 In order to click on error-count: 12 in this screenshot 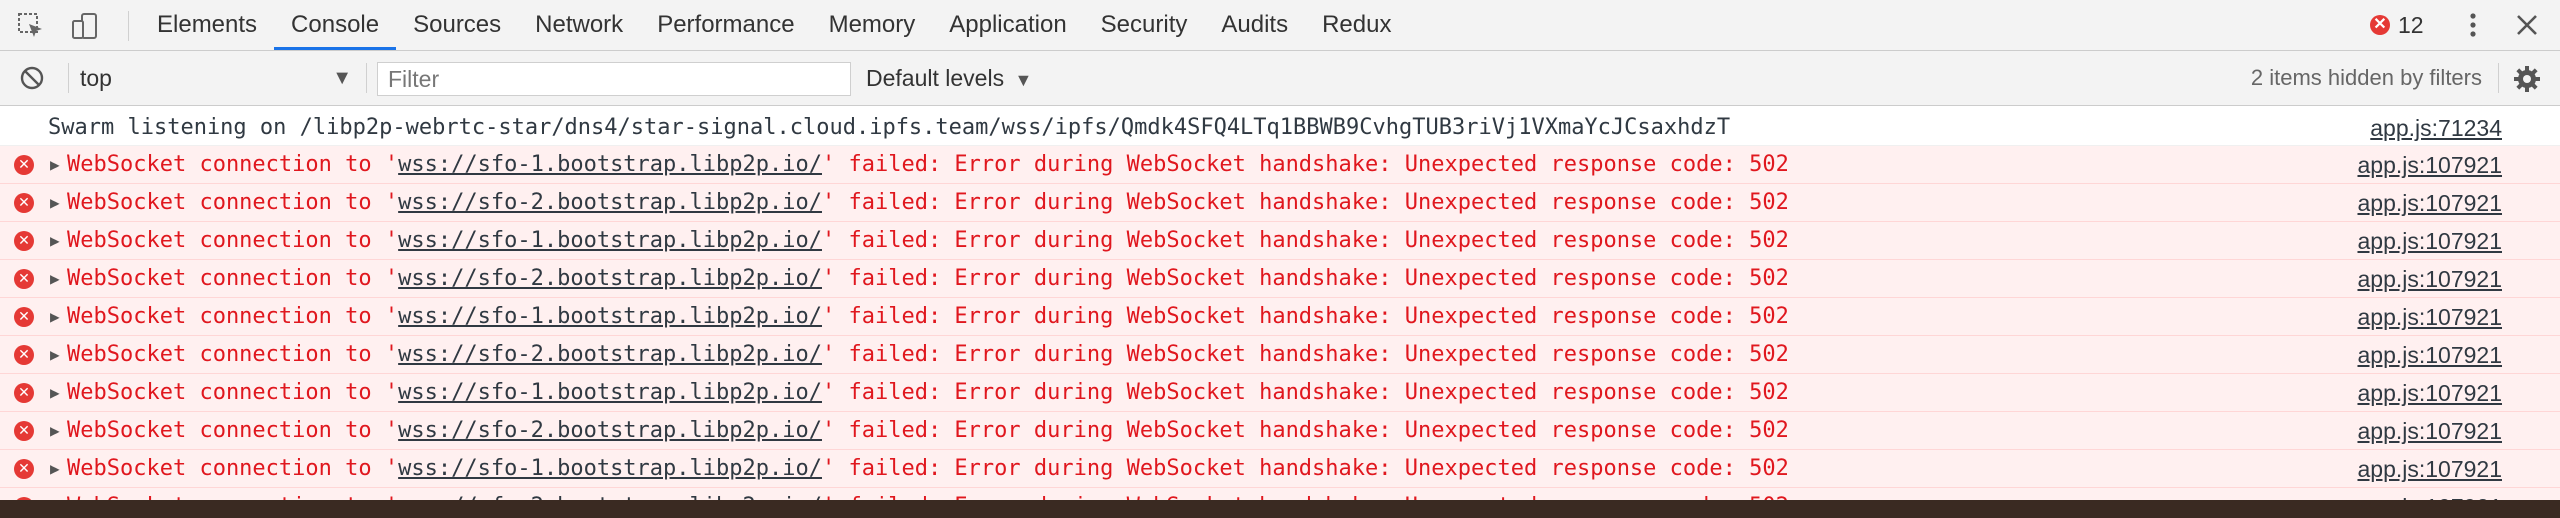, I will do `click(2411, 24)`.